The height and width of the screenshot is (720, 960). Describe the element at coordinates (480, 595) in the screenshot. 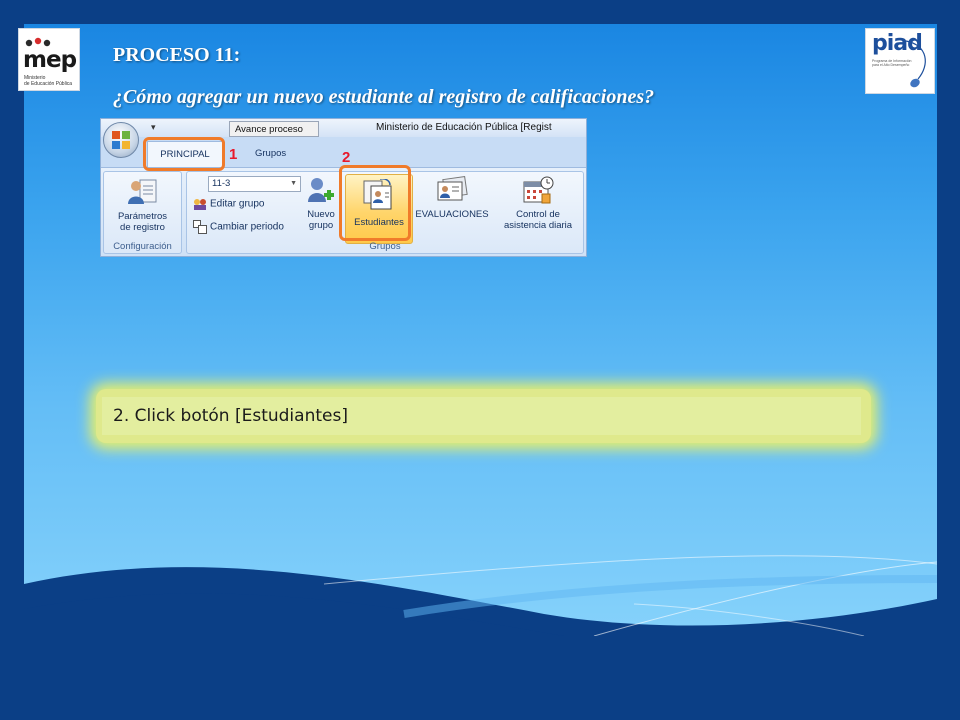

I see `wave-decoration` at that location.